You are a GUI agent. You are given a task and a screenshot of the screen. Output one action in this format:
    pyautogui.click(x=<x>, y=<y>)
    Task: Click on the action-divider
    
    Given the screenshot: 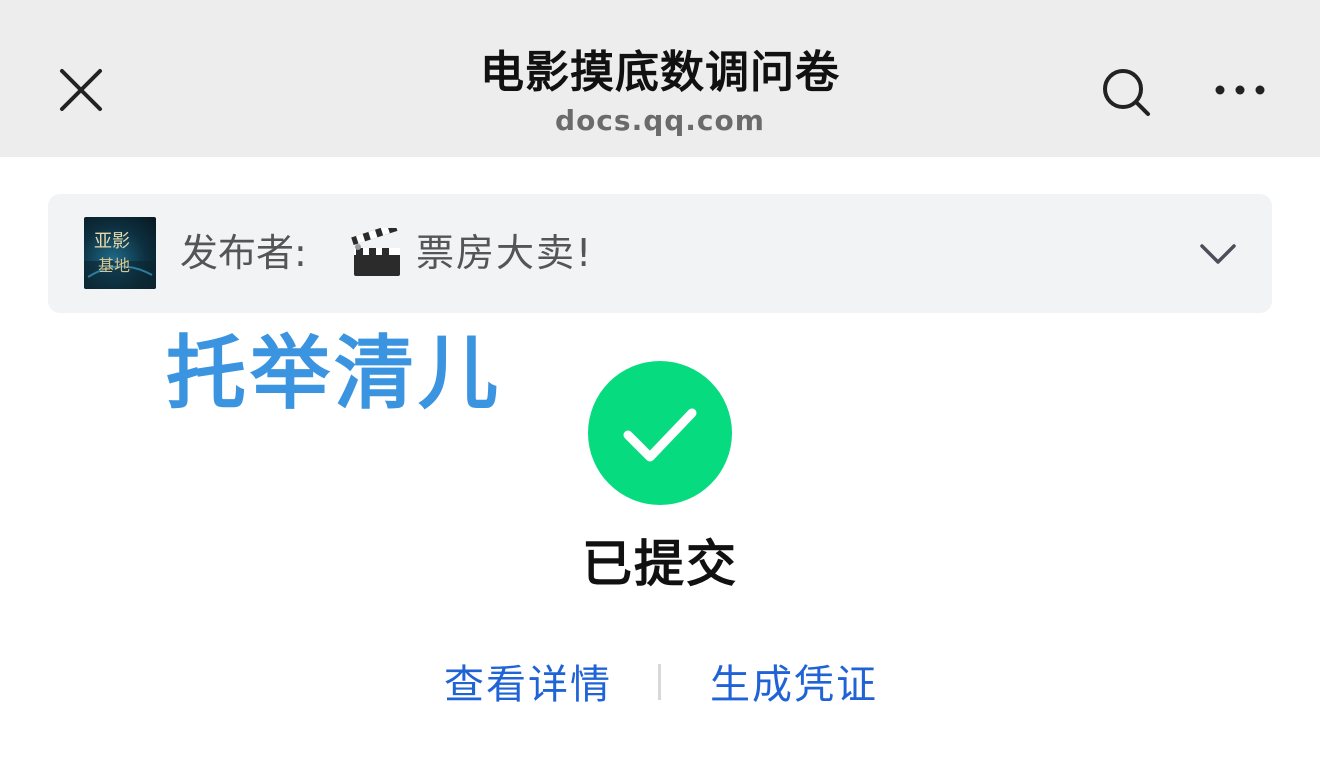 What is the action you would take?
    pyautogui.click(x=659, y=682)
    